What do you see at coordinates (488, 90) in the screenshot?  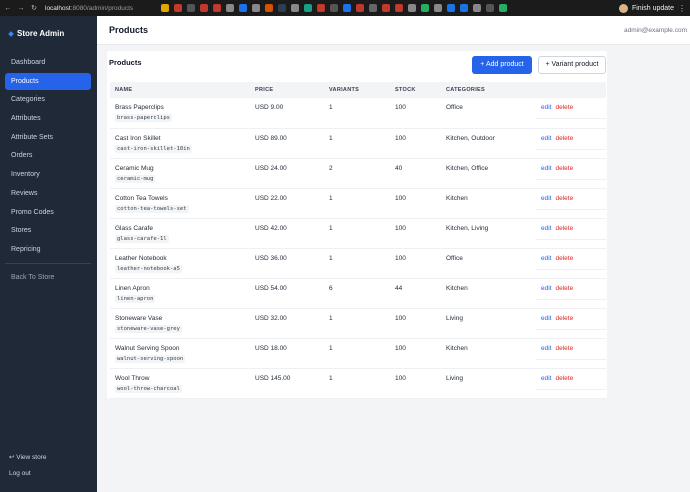 I see `column-header-categories: CATEGORIES` at bounding box center [488, 90].